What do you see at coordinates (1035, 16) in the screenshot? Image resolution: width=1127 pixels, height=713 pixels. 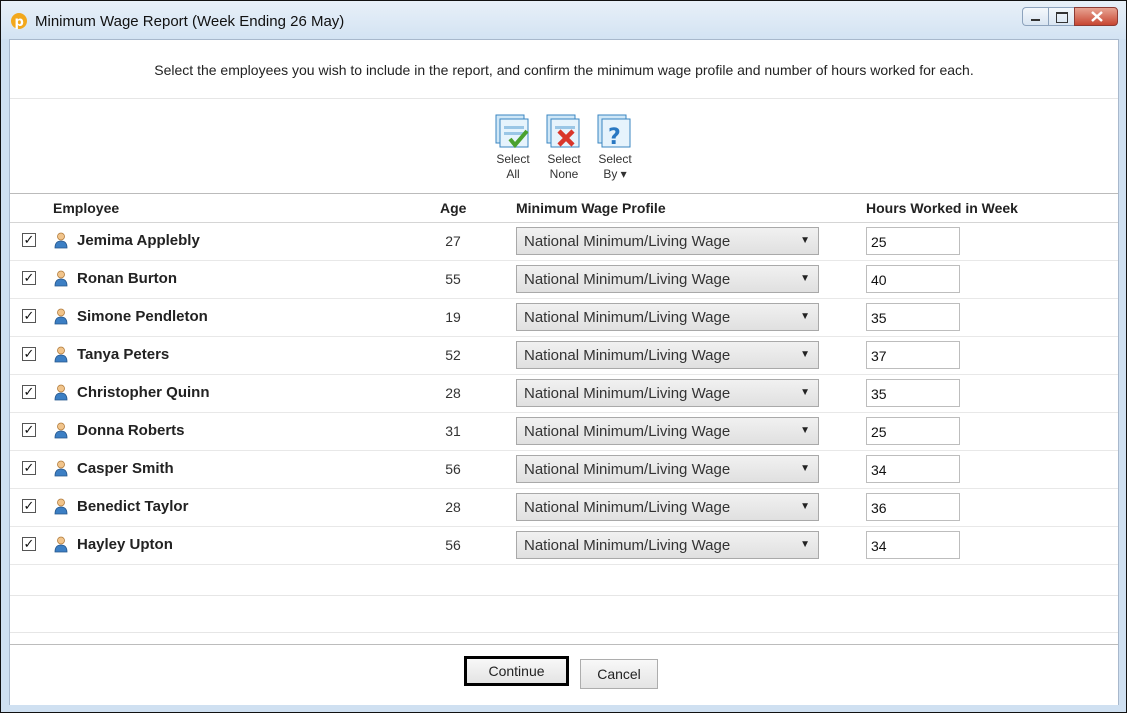 I see `minimize-button` at bounding box center [1035, 16].